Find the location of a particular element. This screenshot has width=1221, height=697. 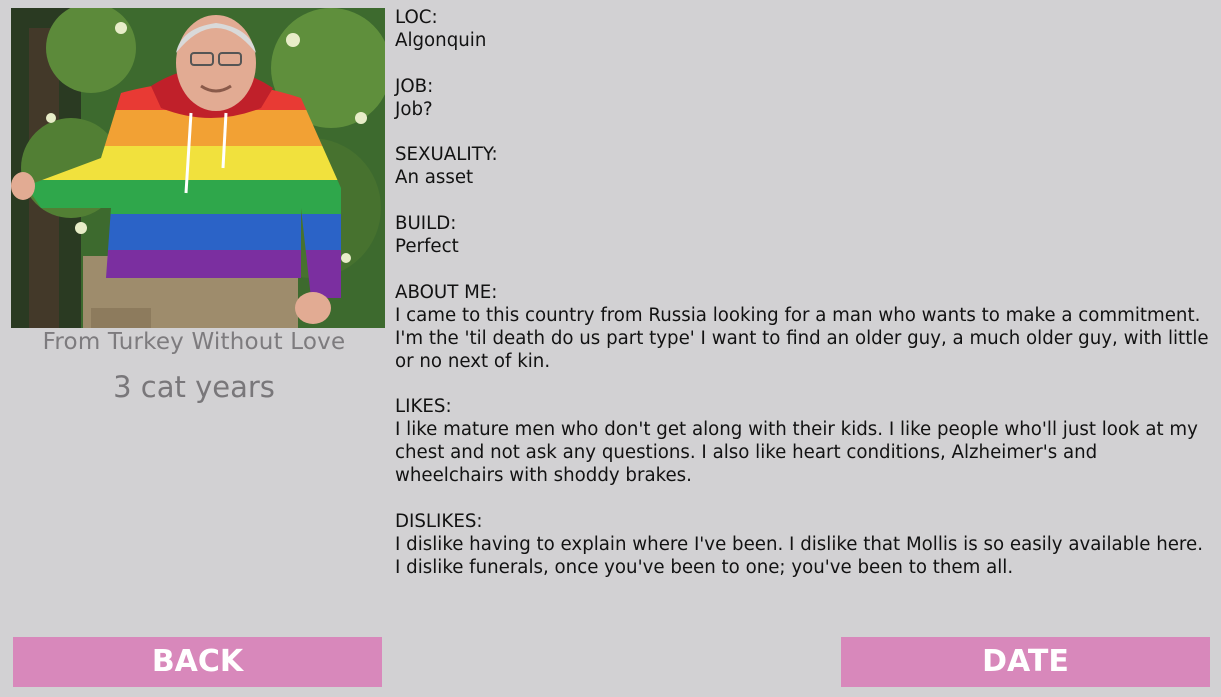

profile-photo-icon is located at coordinates (198, 168).